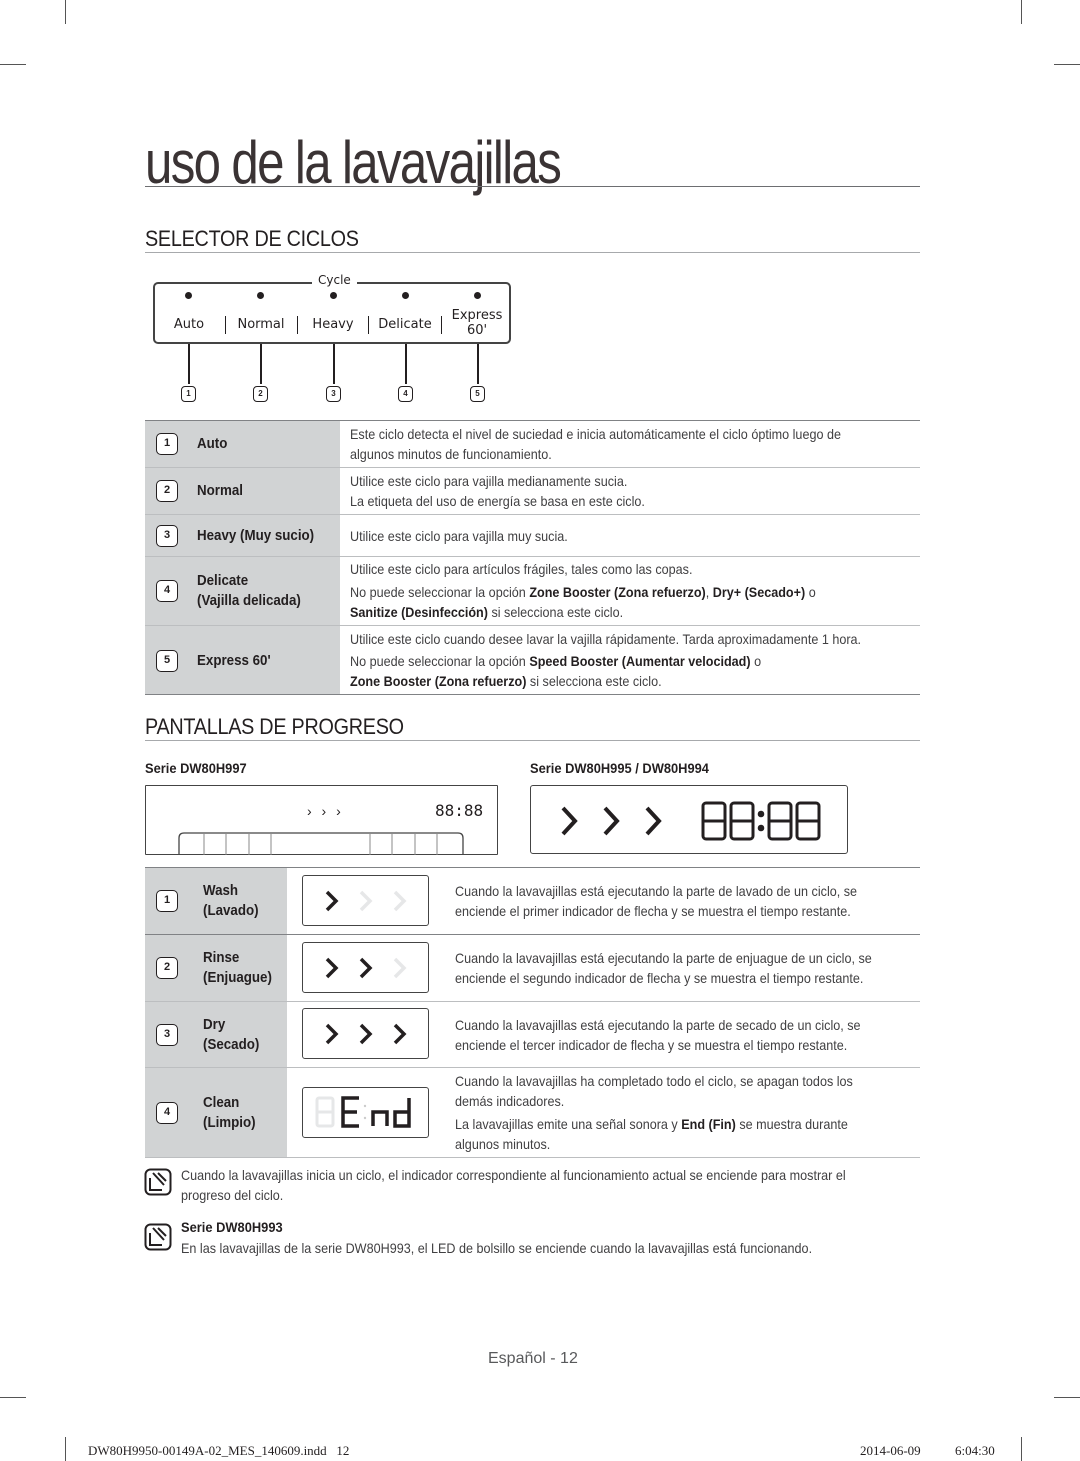  What do you see at coordinates (232, 1227) in the screenshot?
I see `note-title: Serie DW80H993` at bounding box center [232, 1227].